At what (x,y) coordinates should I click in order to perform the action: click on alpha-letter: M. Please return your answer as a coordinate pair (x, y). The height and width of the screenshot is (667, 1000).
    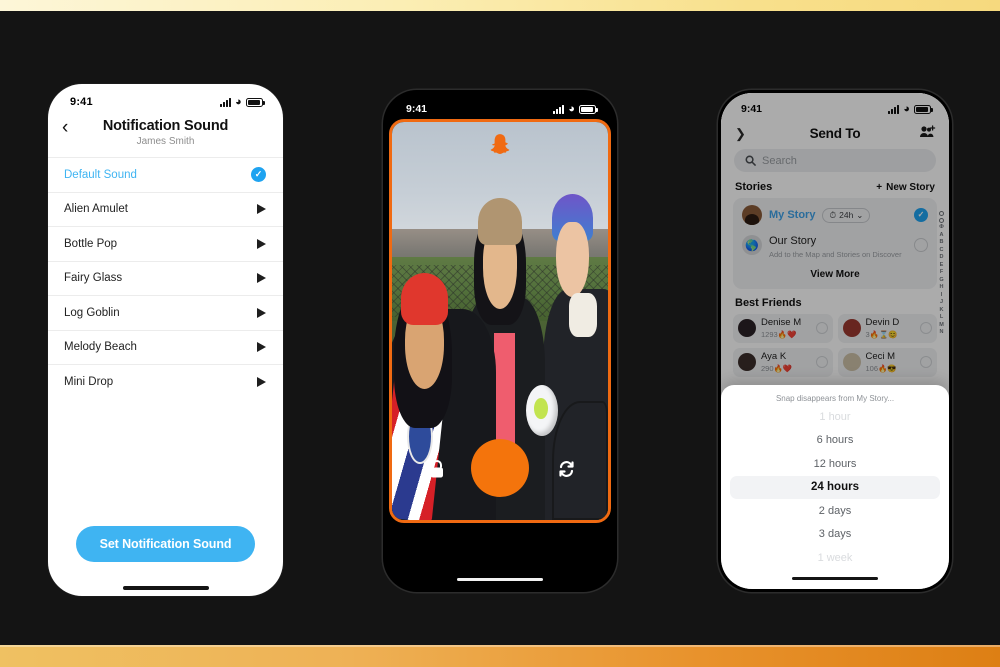
    Looking at the image, I should click on (941, 325).